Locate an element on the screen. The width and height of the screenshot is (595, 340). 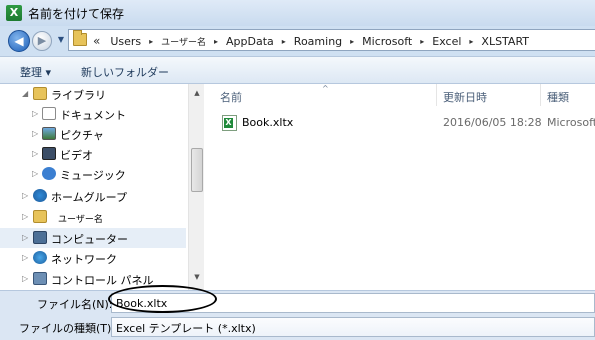
file-row: Book.xltx 2016/06/05 18:28 Microsoft is located at coordinates (404, 123).